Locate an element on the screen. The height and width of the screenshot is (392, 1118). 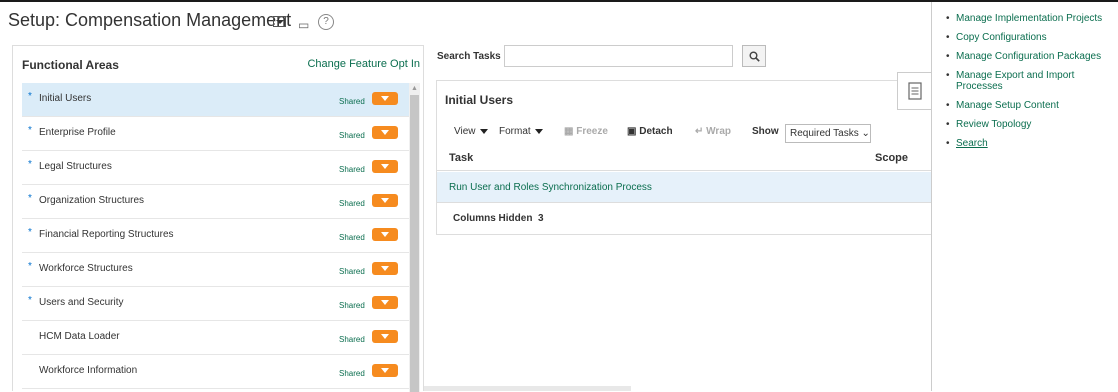
wrap-button: ↵ Wrap is located at coordinates (713, 131).